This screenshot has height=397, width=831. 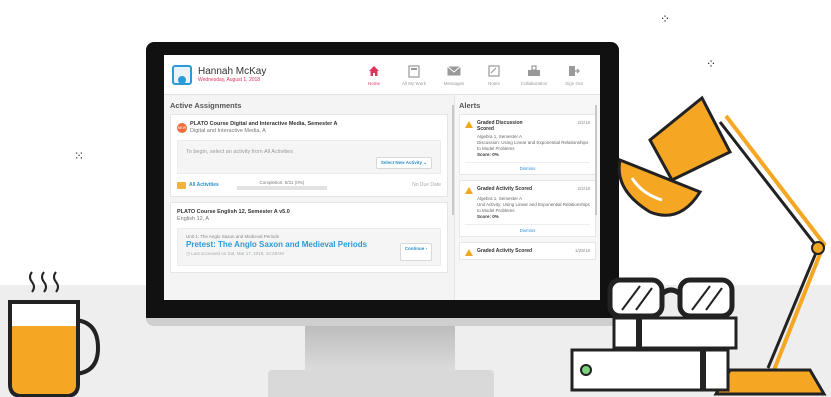 I want to click on avatar, so click(x=182, y=74).